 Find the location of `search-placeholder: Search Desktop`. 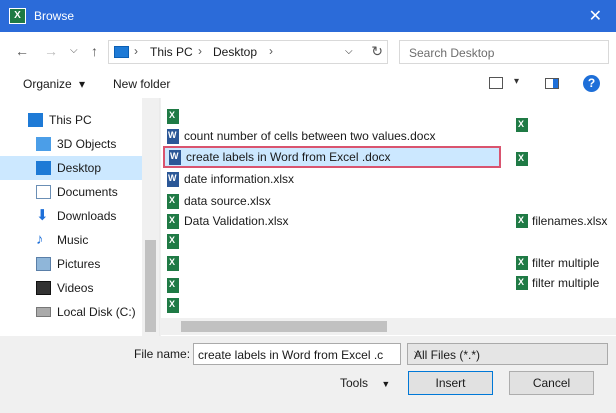

search-placeholder: Search Desktop is located at coordinates (452, 53).